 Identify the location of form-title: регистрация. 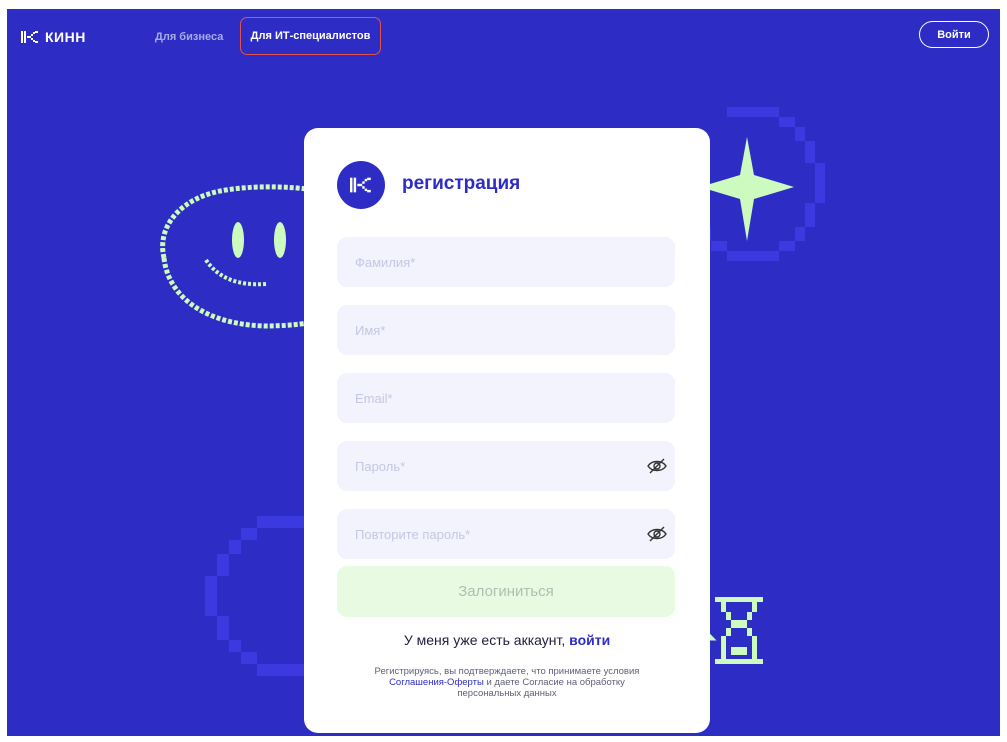
(461, 183).